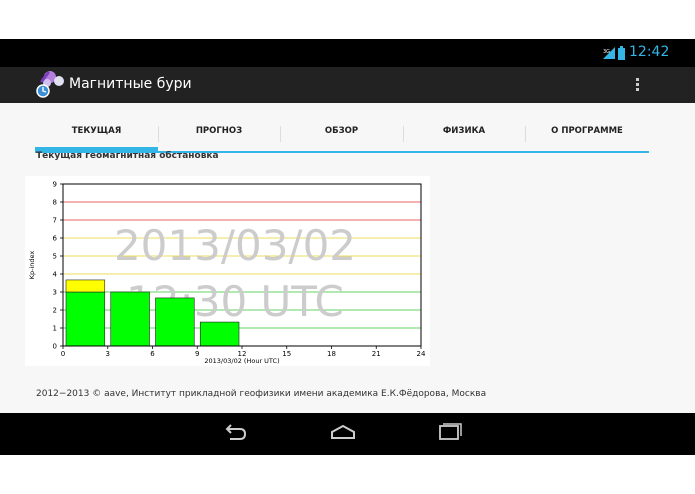 This screenshot has width=695, height=494. What do you see at coordinates (55, 185) in the screenshot?
I see `y-tick-label: 9` at bounding box center [55, 185].